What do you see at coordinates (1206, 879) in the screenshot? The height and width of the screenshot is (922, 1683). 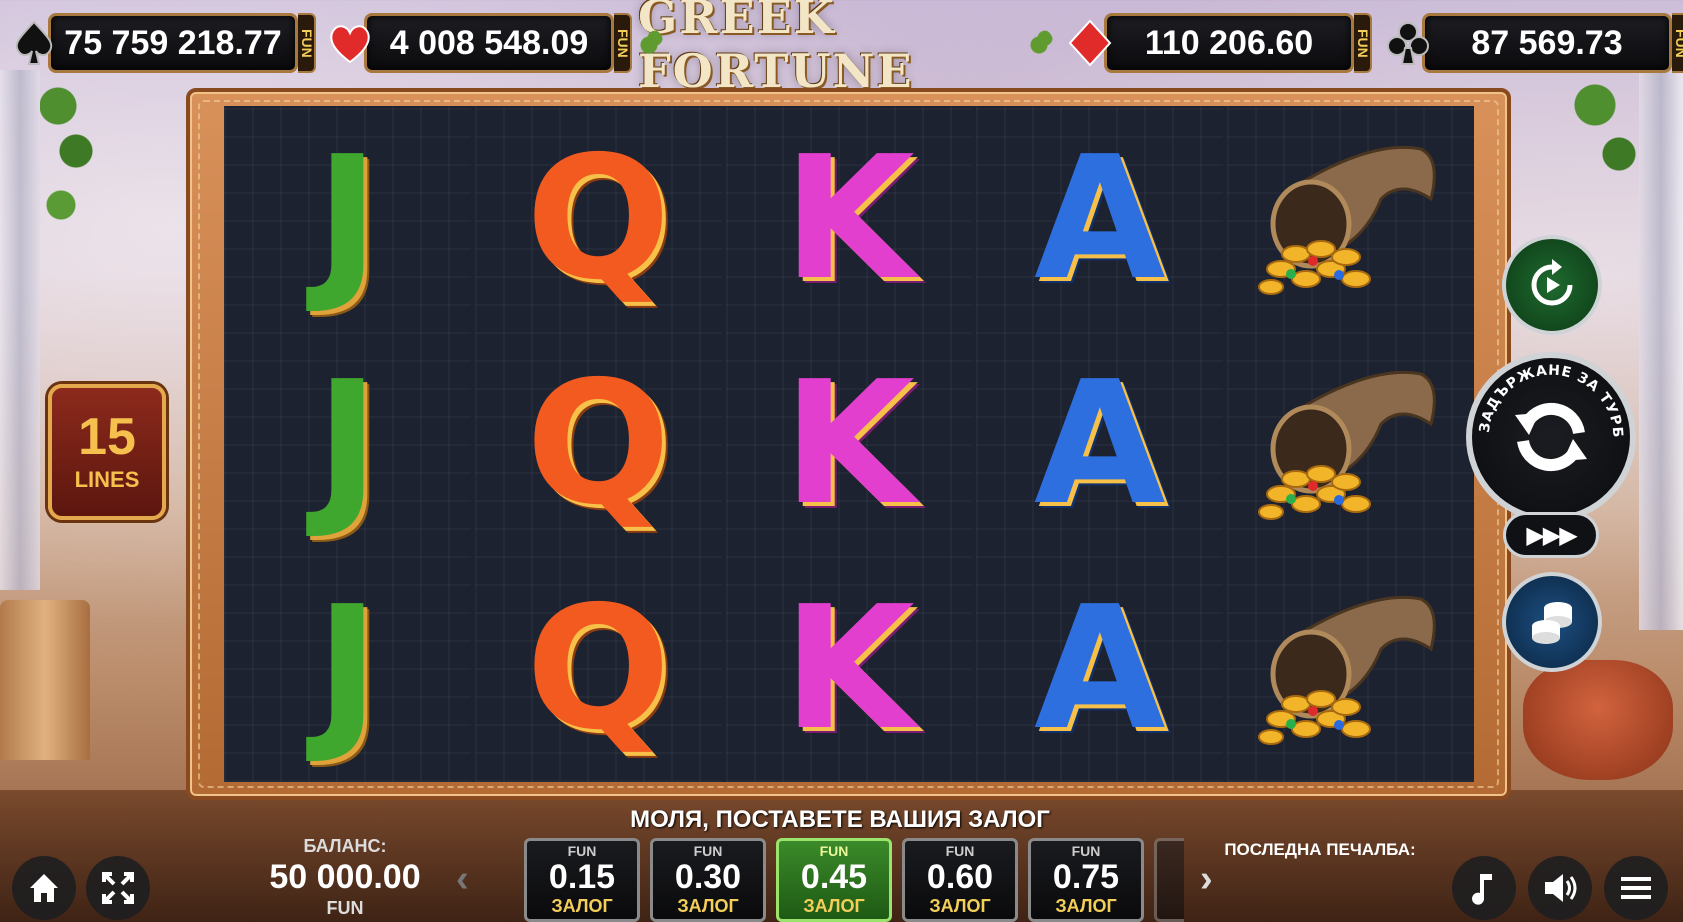 I see `bets-next-arrow: ›` at bounding box center [1206, 879].